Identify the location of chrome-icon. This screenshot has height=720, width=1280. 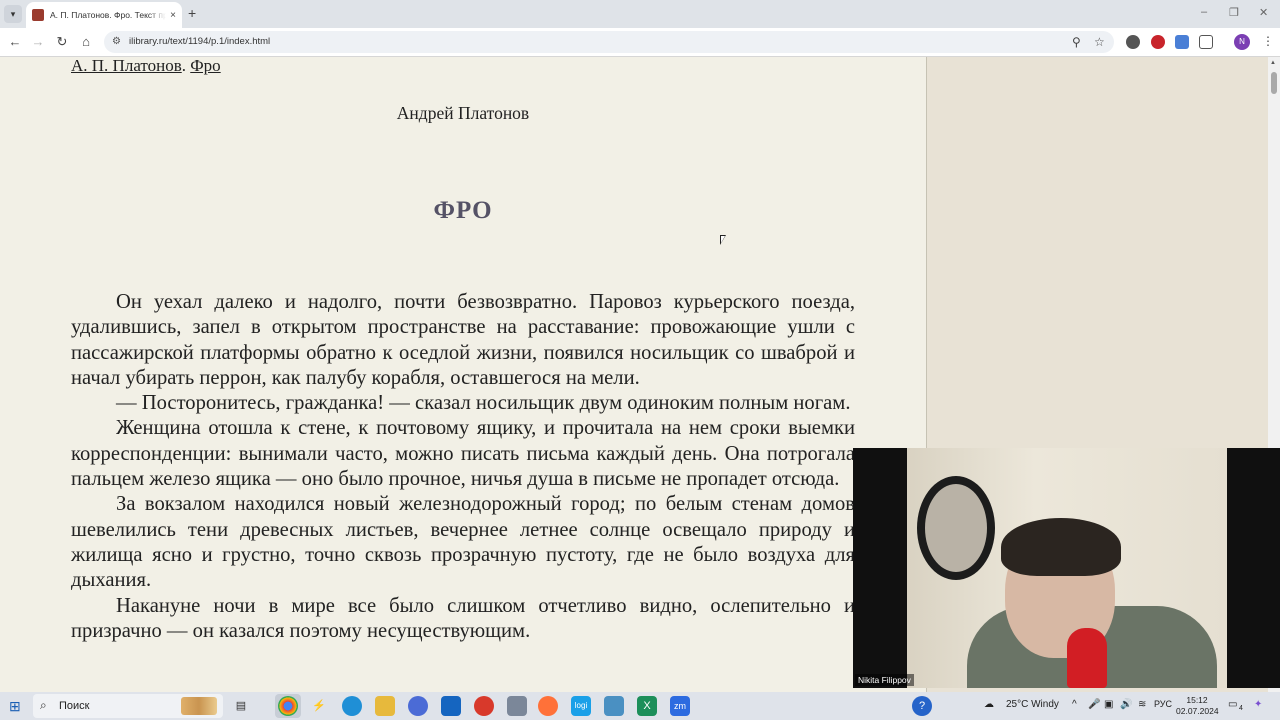
(288, 706).